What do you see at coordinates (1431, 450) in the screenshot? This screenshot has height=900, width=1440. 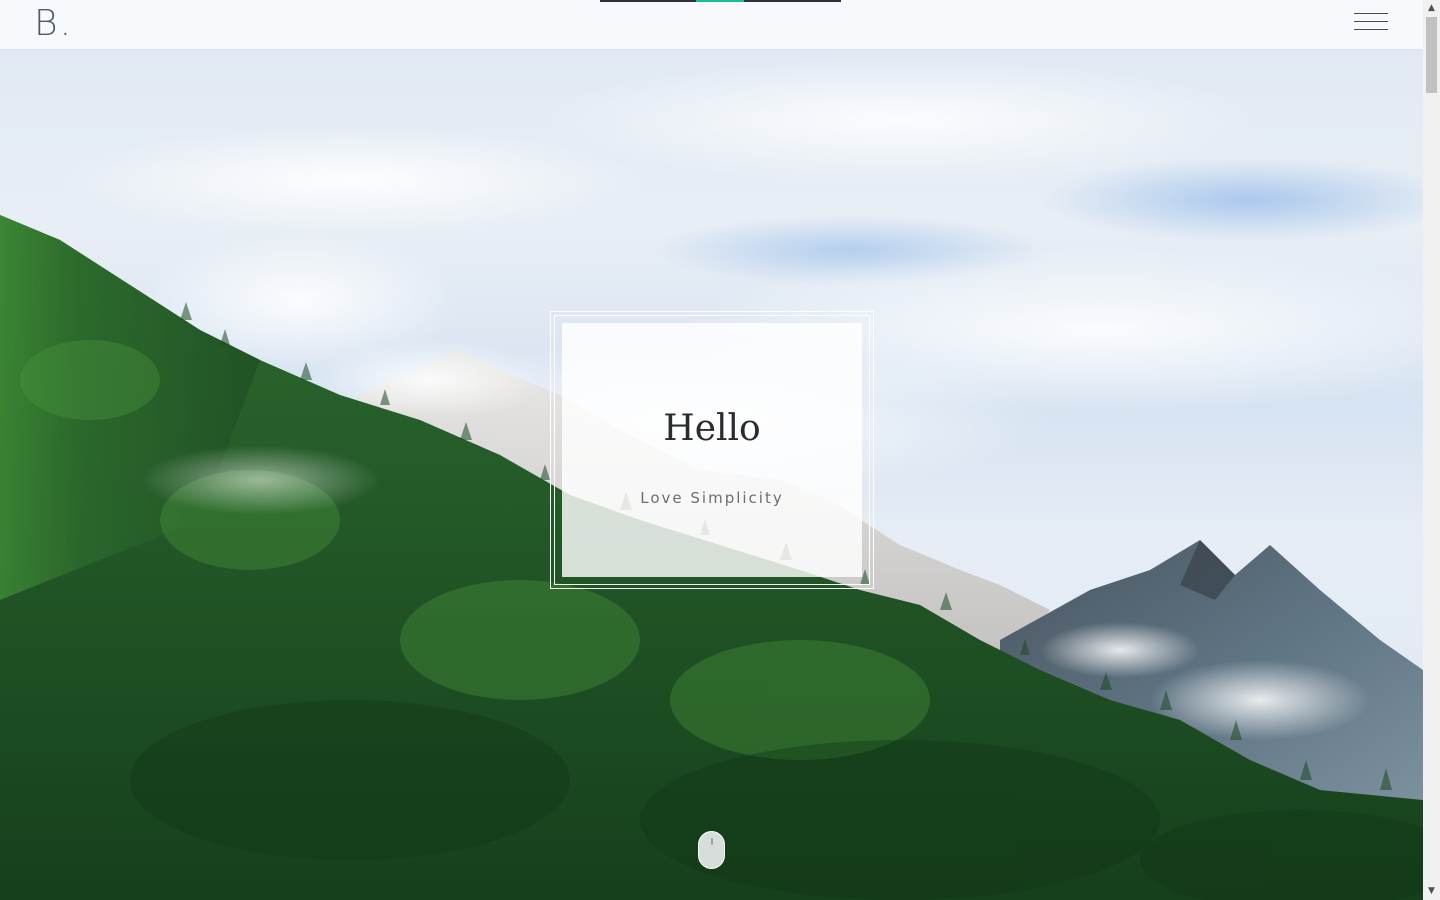 I see `page-scrollbar: ▲ ▼` at bounding box center [1431, 450].